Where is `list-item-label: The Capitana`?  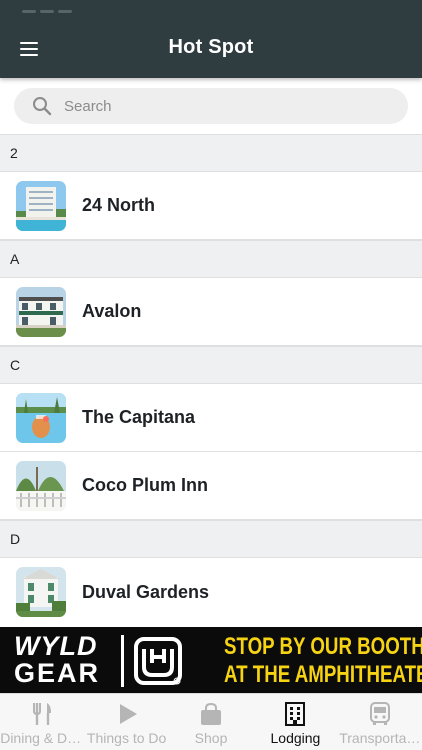 list-item-label: The Capitana is located at coordinates (139, 417).